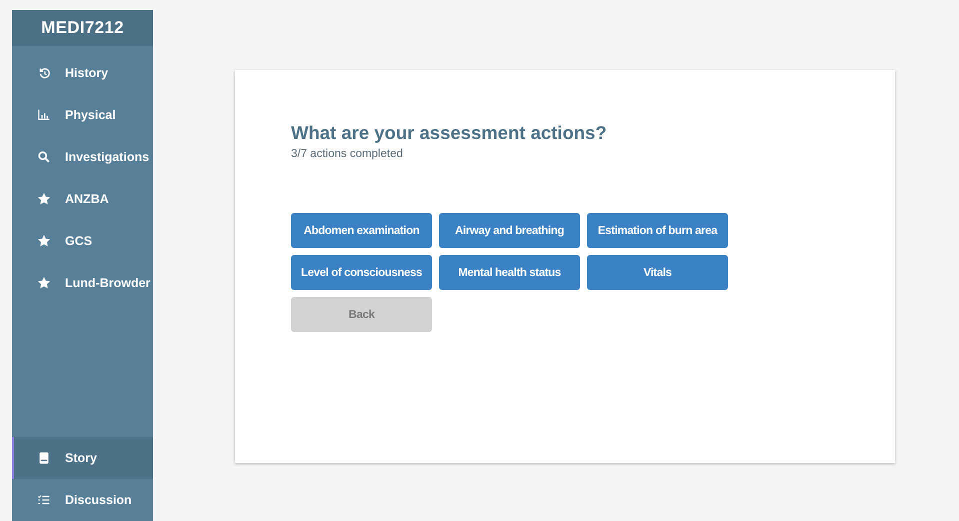 This screenshot has height=521, width=959. I want to click on sidebar-item: History, so click(82, 73).